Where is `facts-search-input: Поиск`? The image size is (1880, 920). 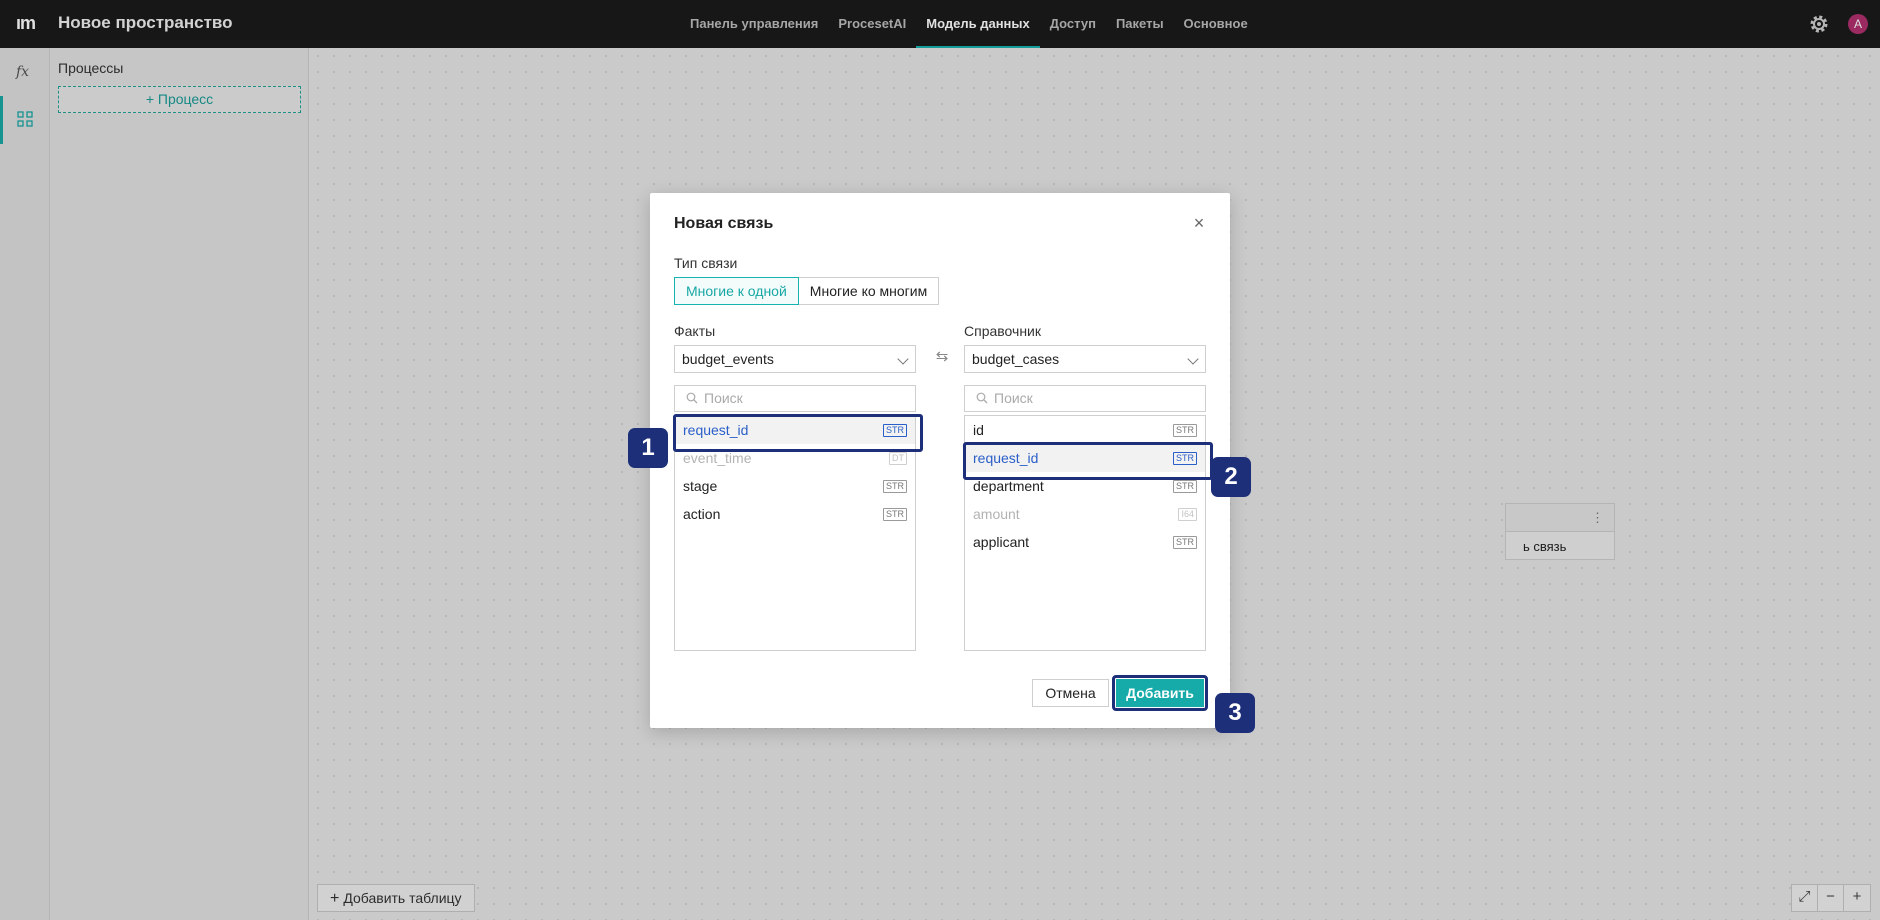 facts-search-input: Поиск is located at coordinates (795, 398).